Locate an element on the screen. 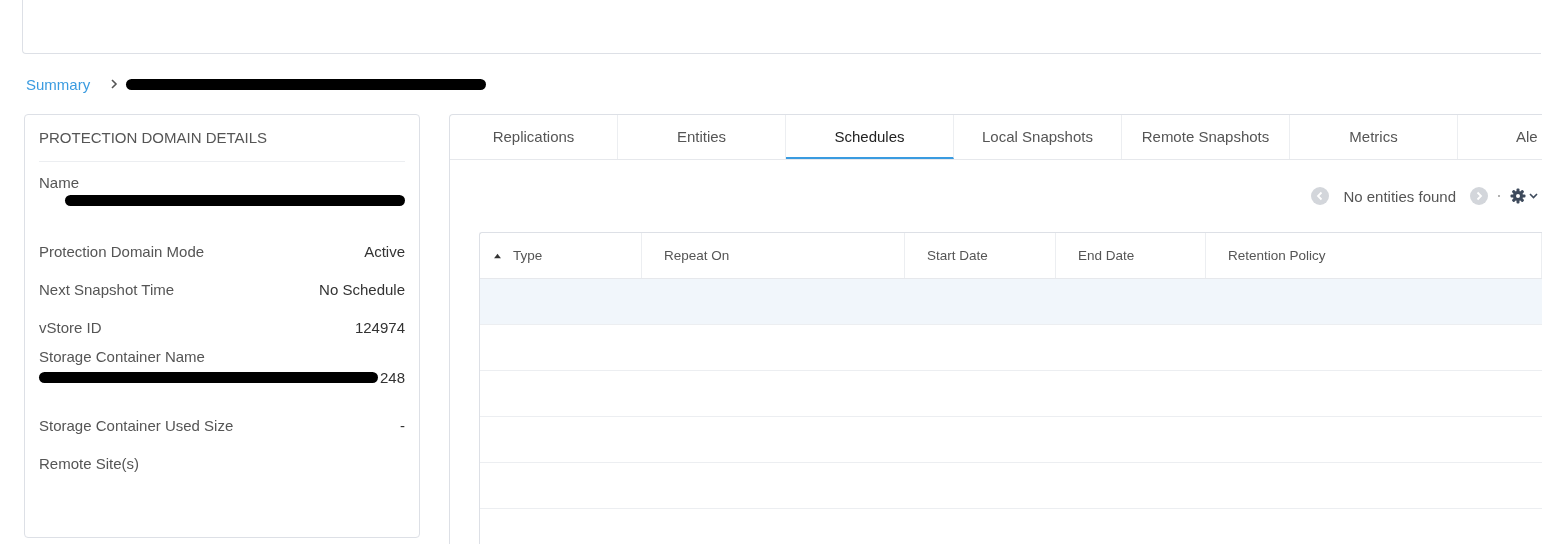  field-label: Protection Domain Mode is located at coordinates (122, 251).